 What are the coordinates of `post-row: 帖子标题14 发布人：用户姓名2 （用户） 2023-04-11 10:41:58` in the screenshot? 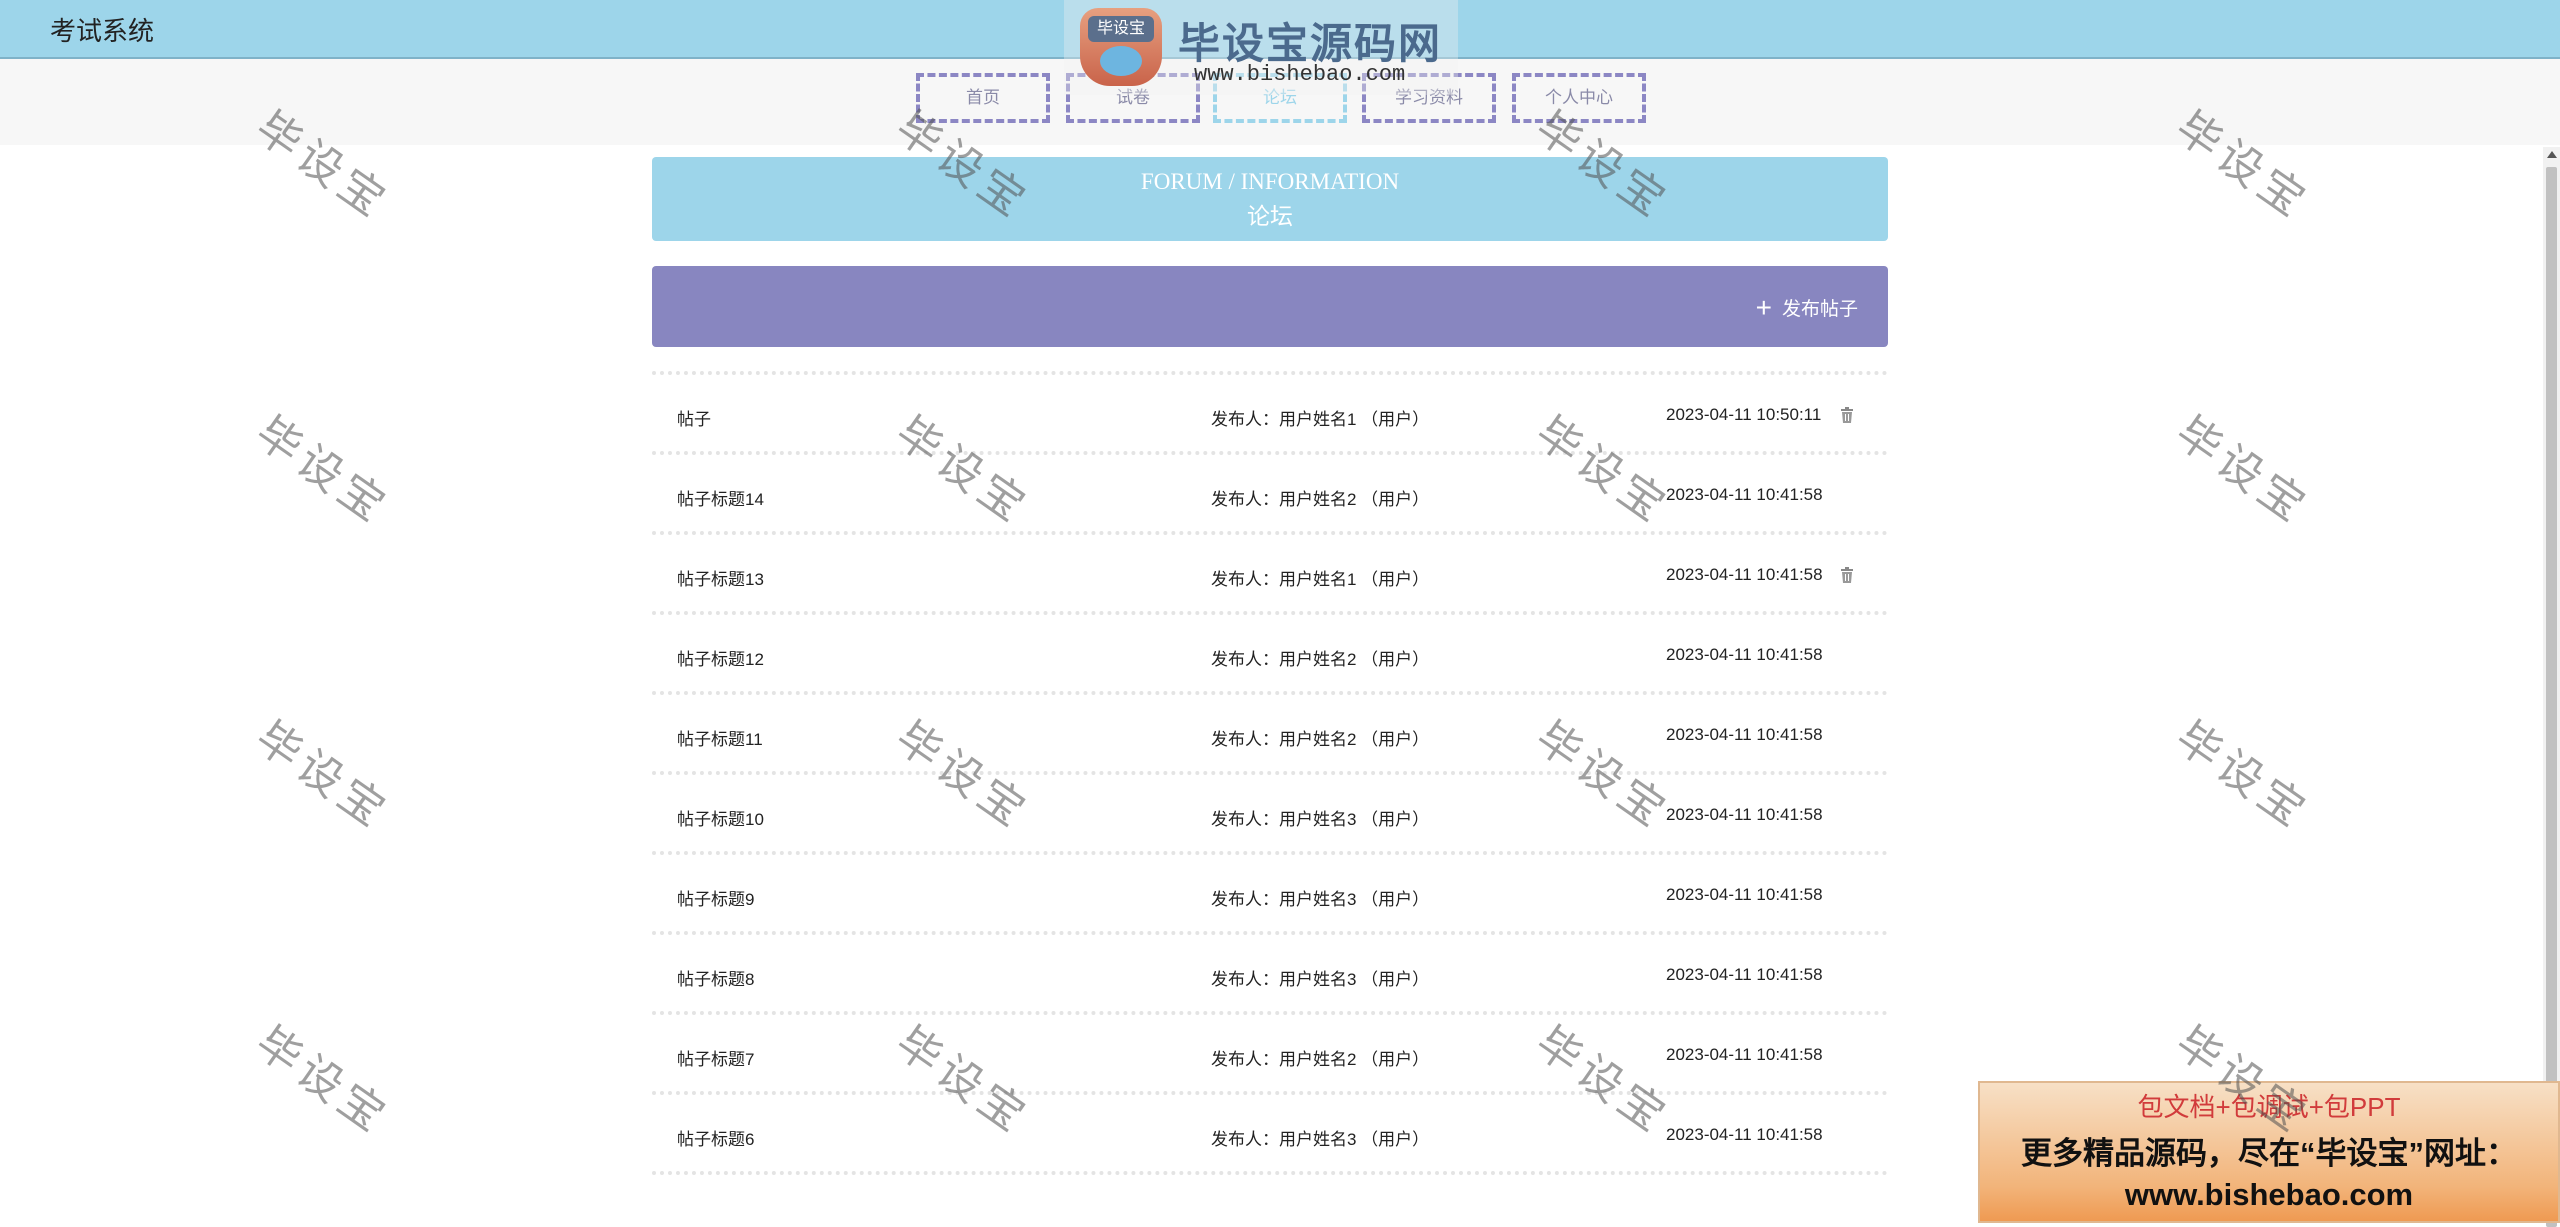 It's located at (1270, 495).